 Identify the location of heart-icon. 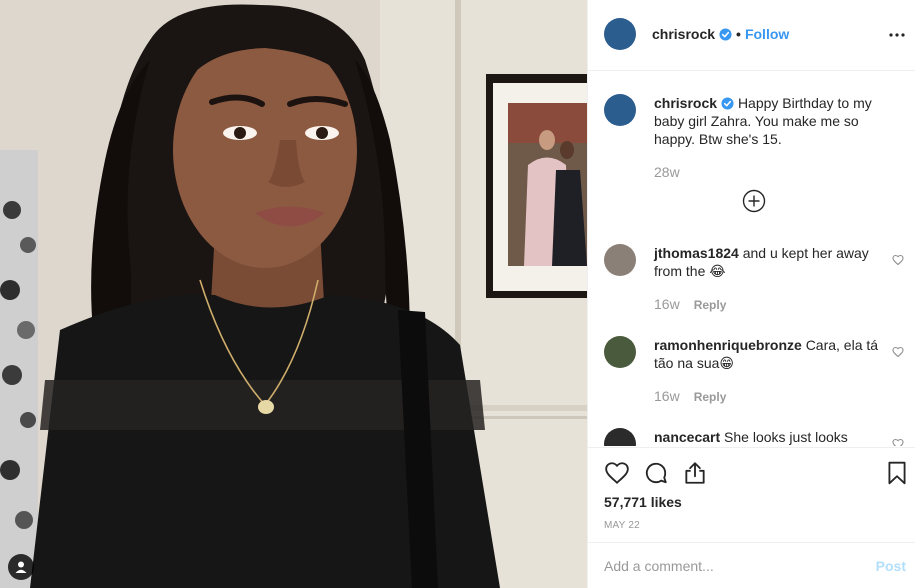
(617, 473).